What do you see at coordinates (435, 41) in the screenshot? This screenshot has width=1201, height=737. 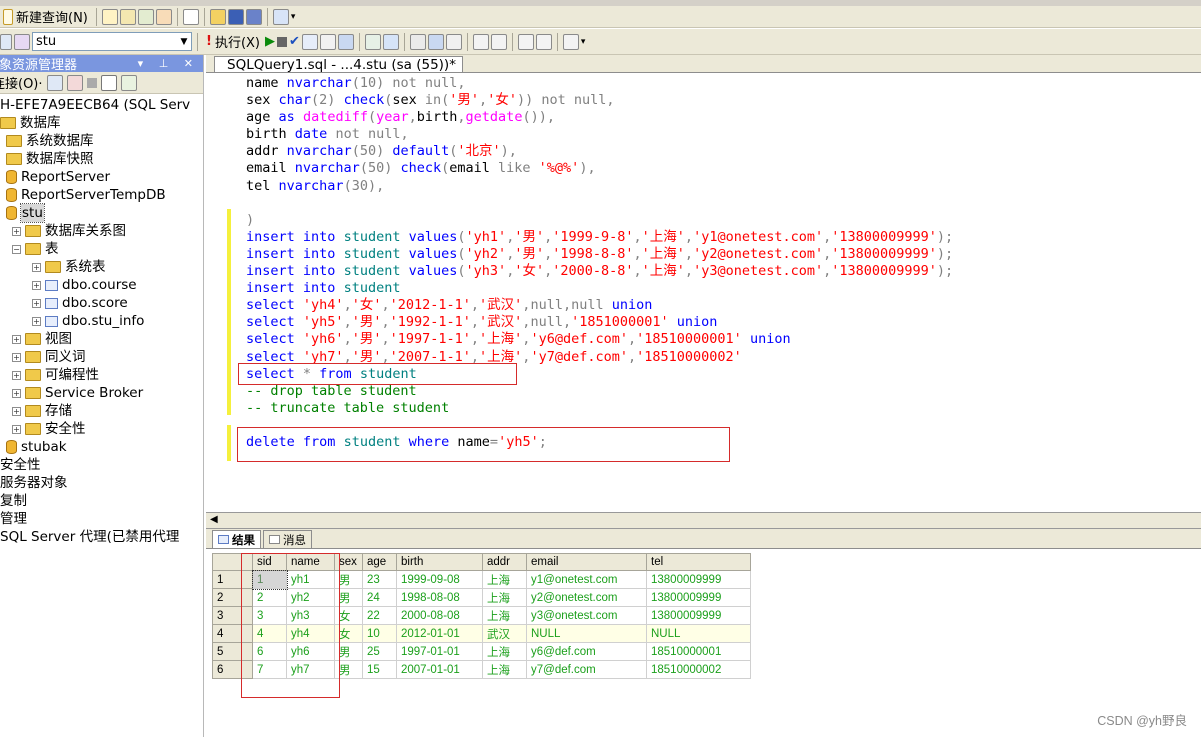 I see `results-to-text-icon` at bounding box center [435, 41].